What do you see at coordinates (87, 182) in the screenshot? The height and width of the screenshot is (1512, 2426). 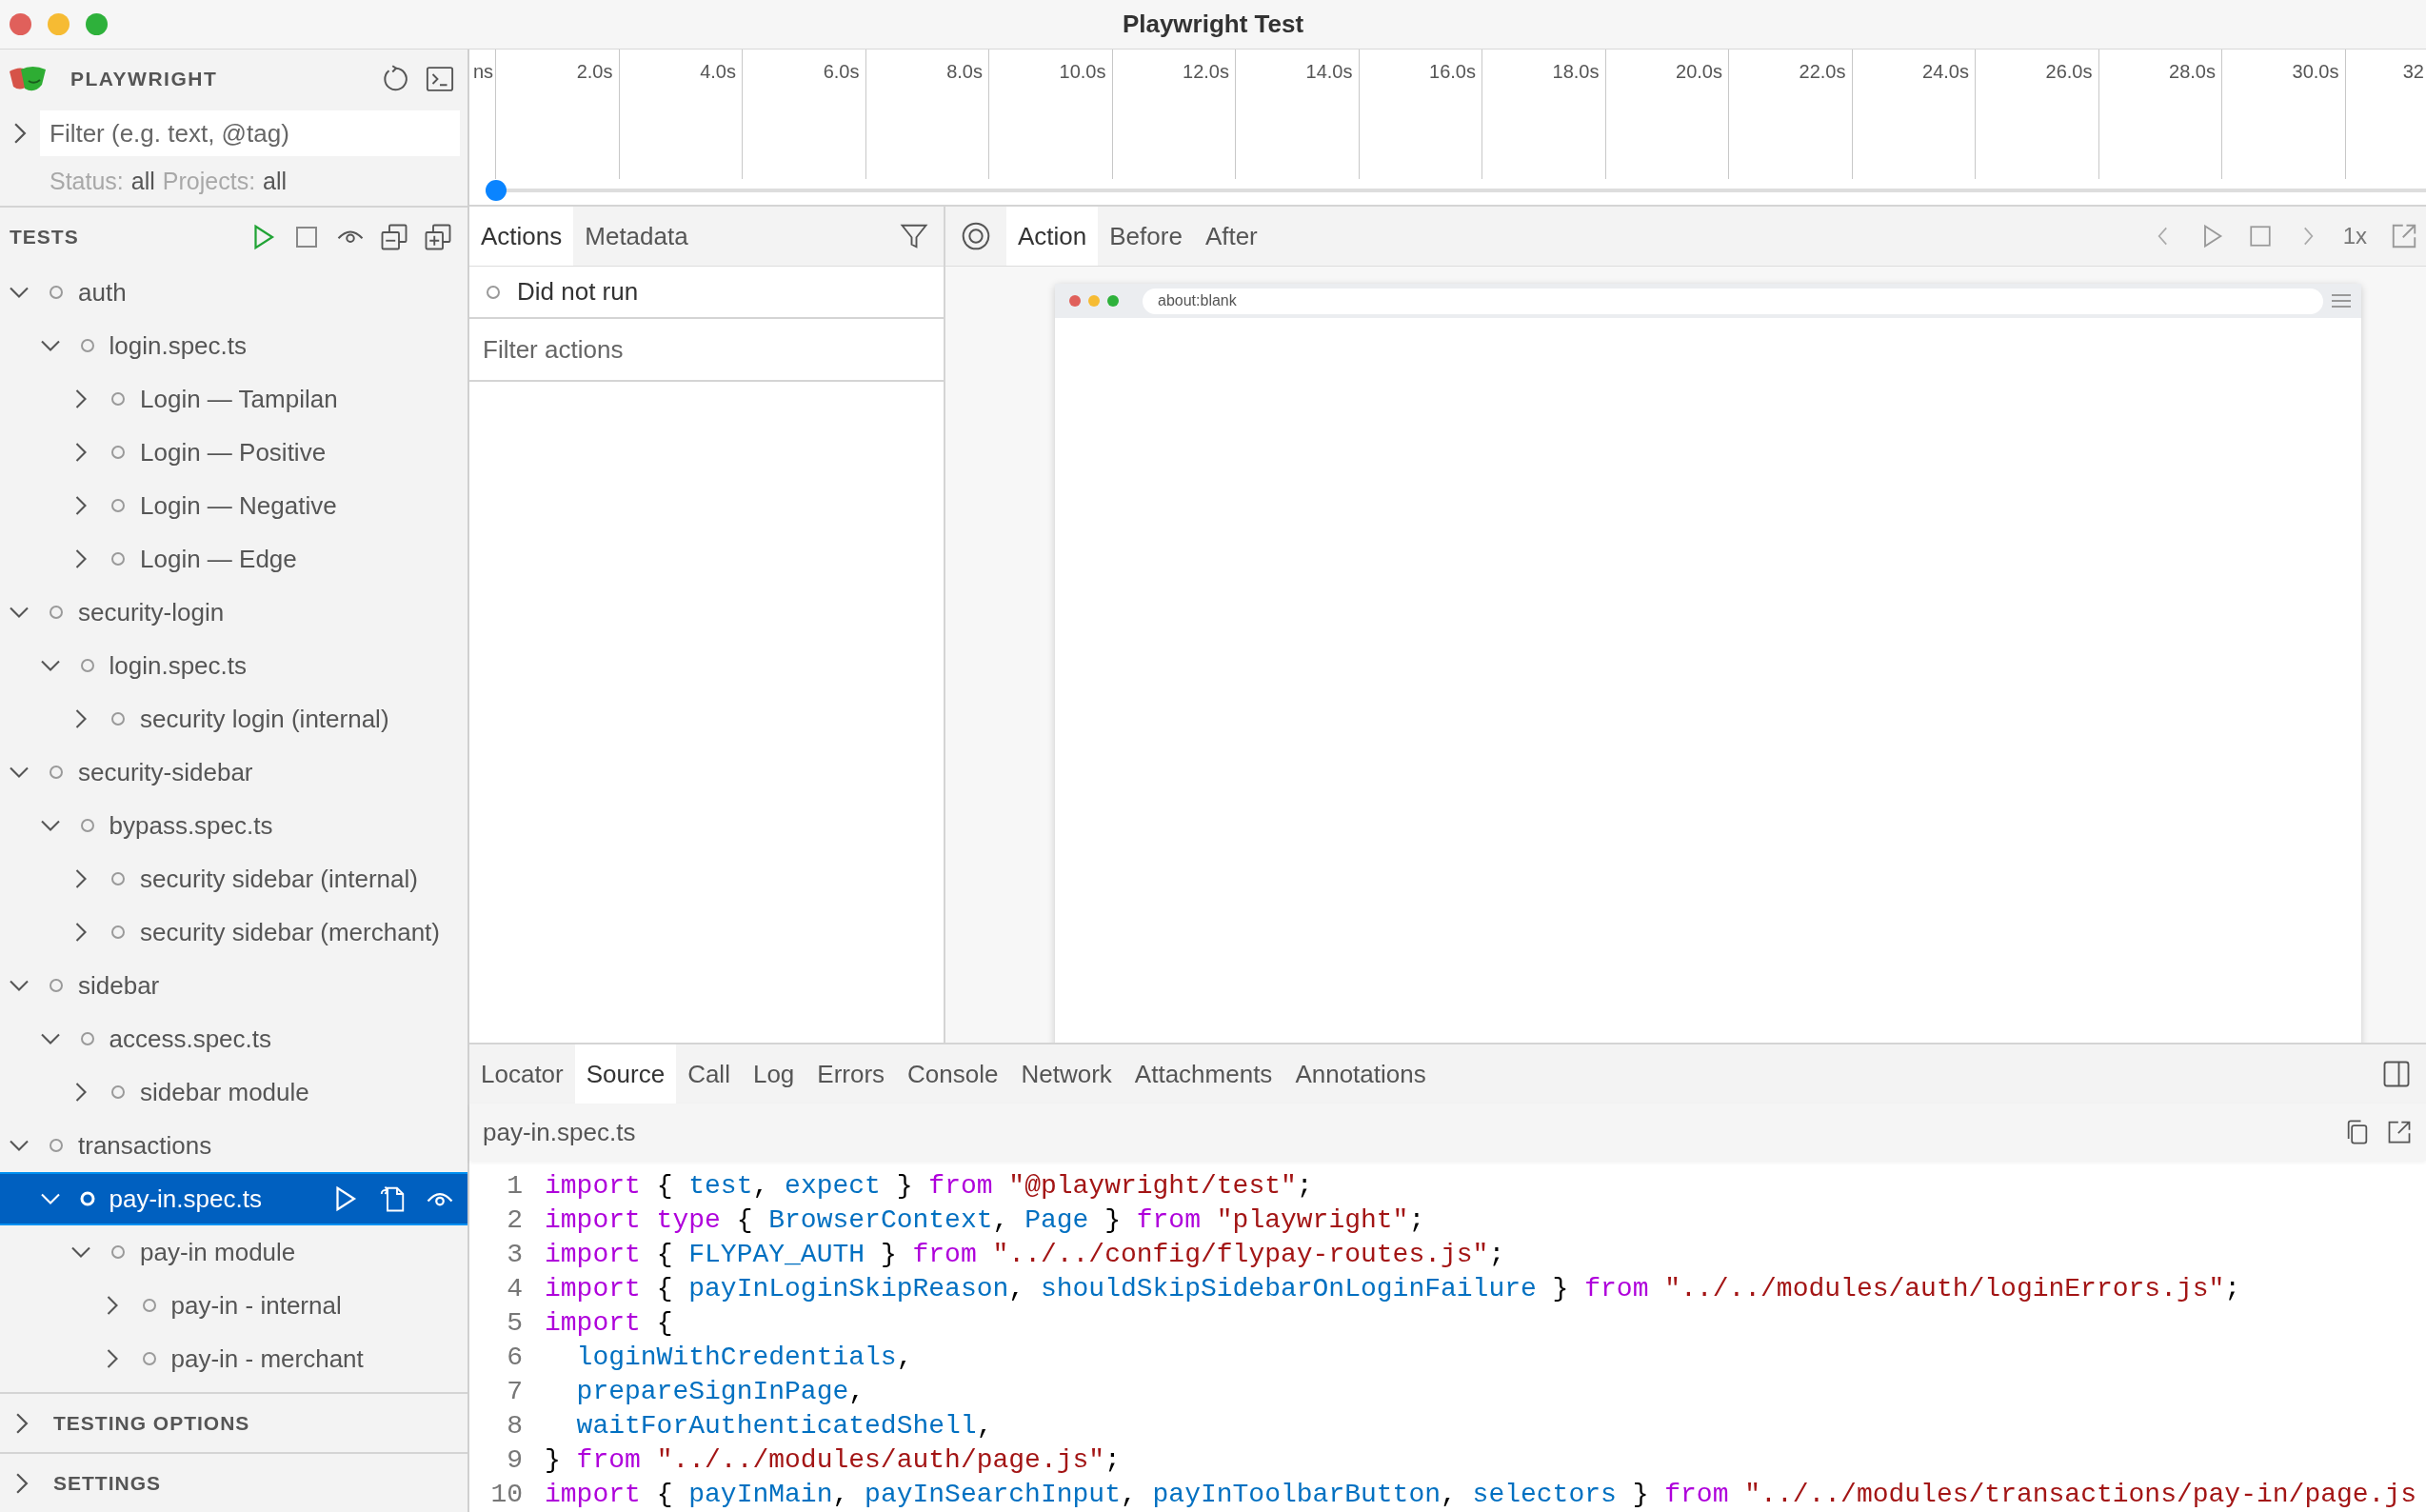 I see `status-label: Status:` at bounding box center [87, 182].